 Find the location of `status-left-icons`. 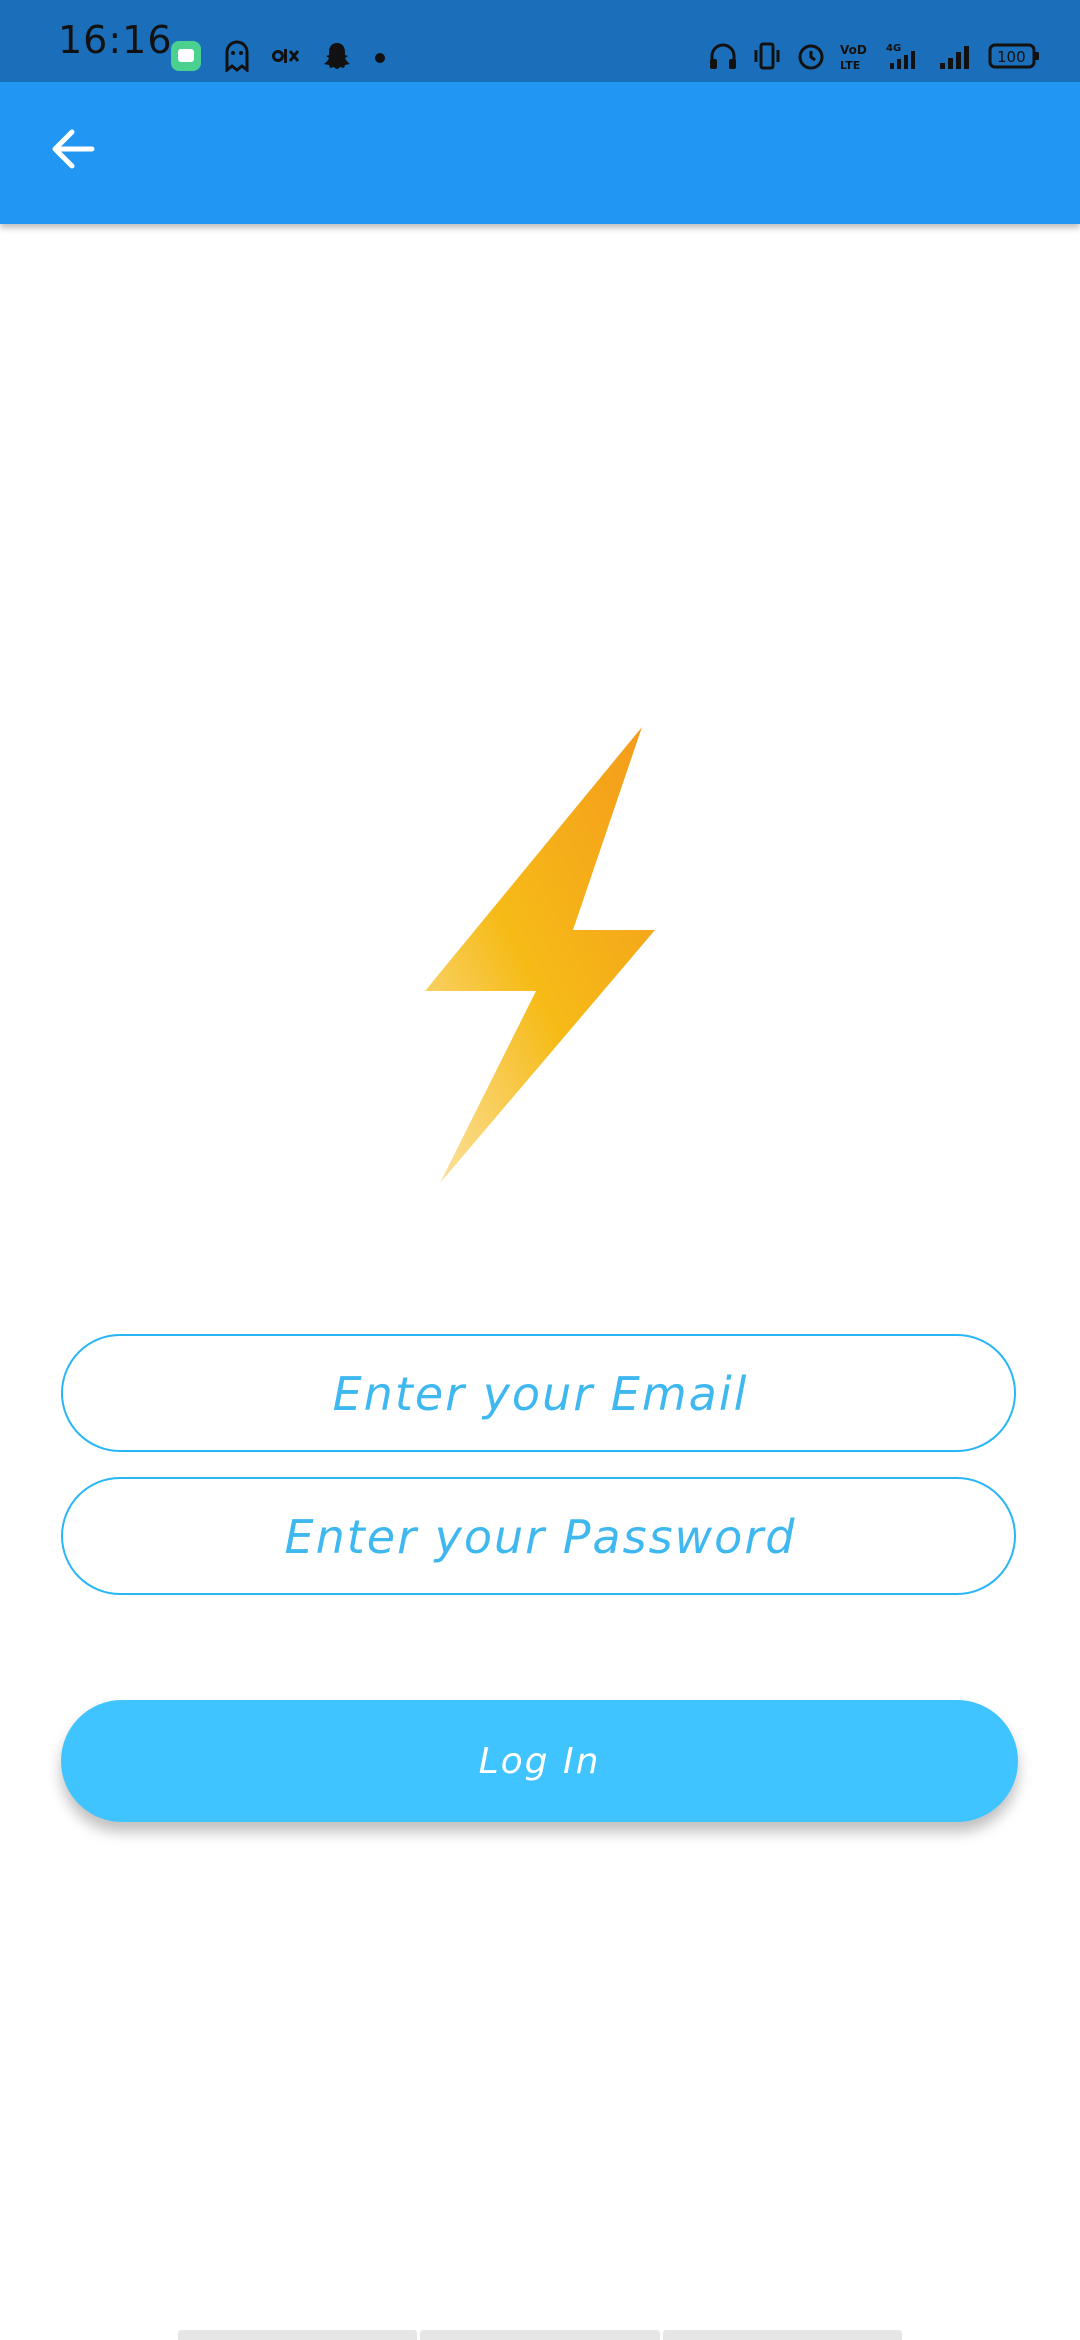

status-left-icons is located at coordinates (278, 58).